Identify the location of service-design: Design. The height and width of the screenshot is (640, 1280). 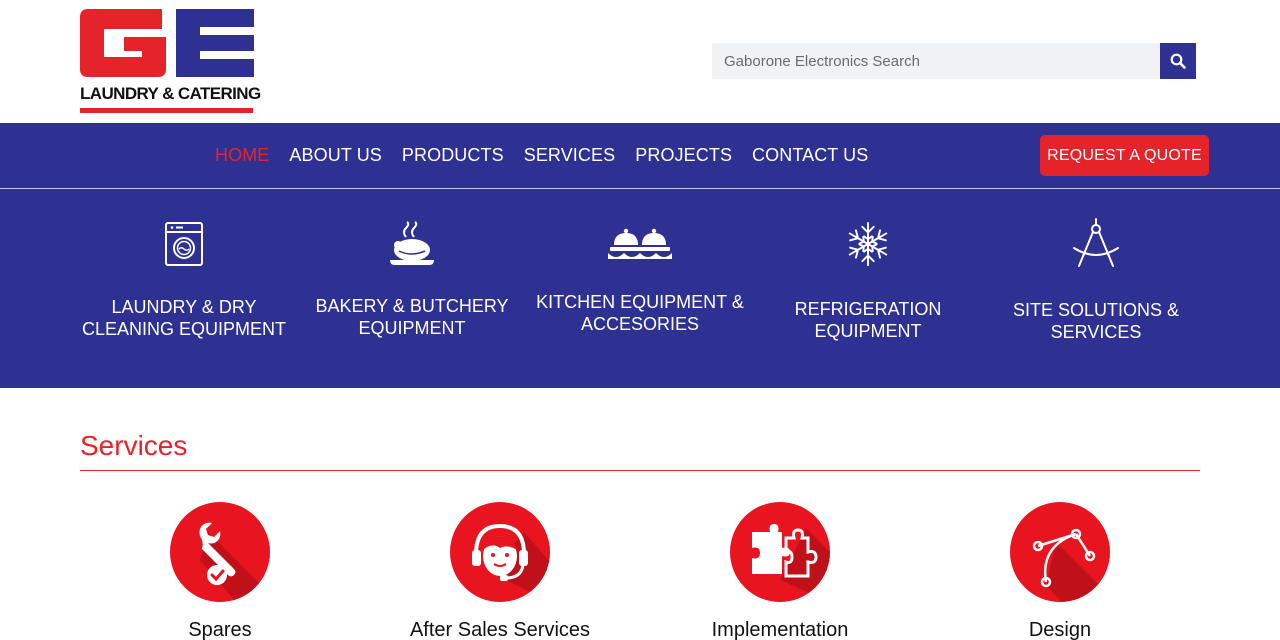
(1060, 571).